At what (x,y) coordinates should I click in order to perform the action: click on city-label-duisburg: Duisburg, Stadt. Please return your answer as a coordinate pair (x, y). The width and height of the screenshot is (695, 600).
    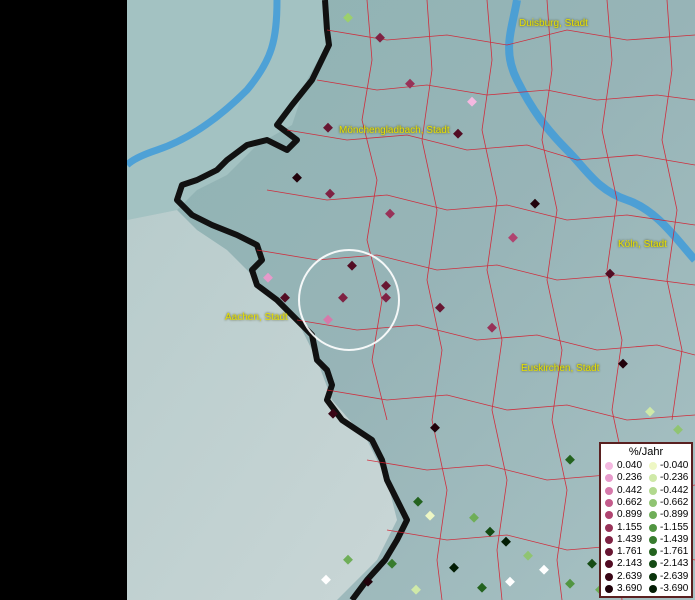
    Looking at the image, I should click on (553, 23).